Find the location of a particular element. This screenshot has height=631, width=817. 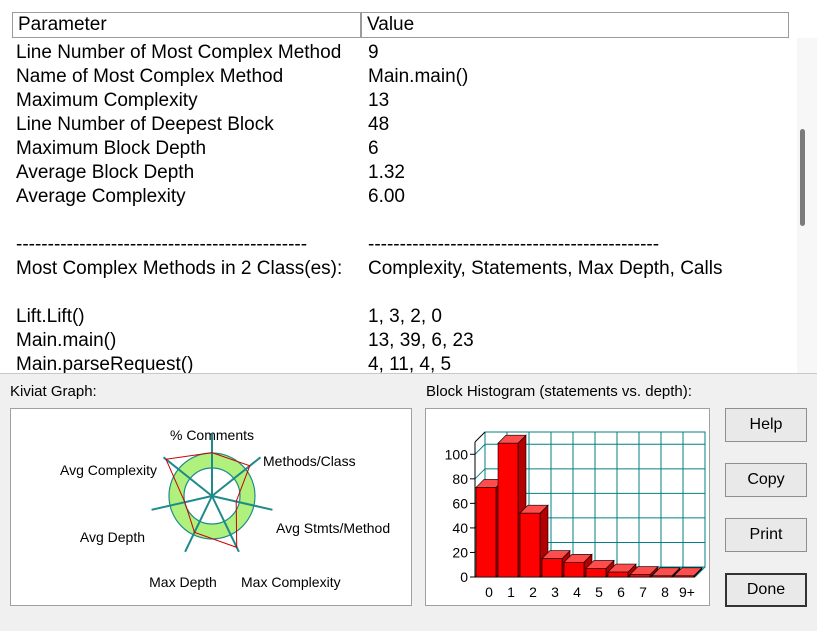

kiviat-axis-label: Avg Complexity is located at coordinates (108, 470).